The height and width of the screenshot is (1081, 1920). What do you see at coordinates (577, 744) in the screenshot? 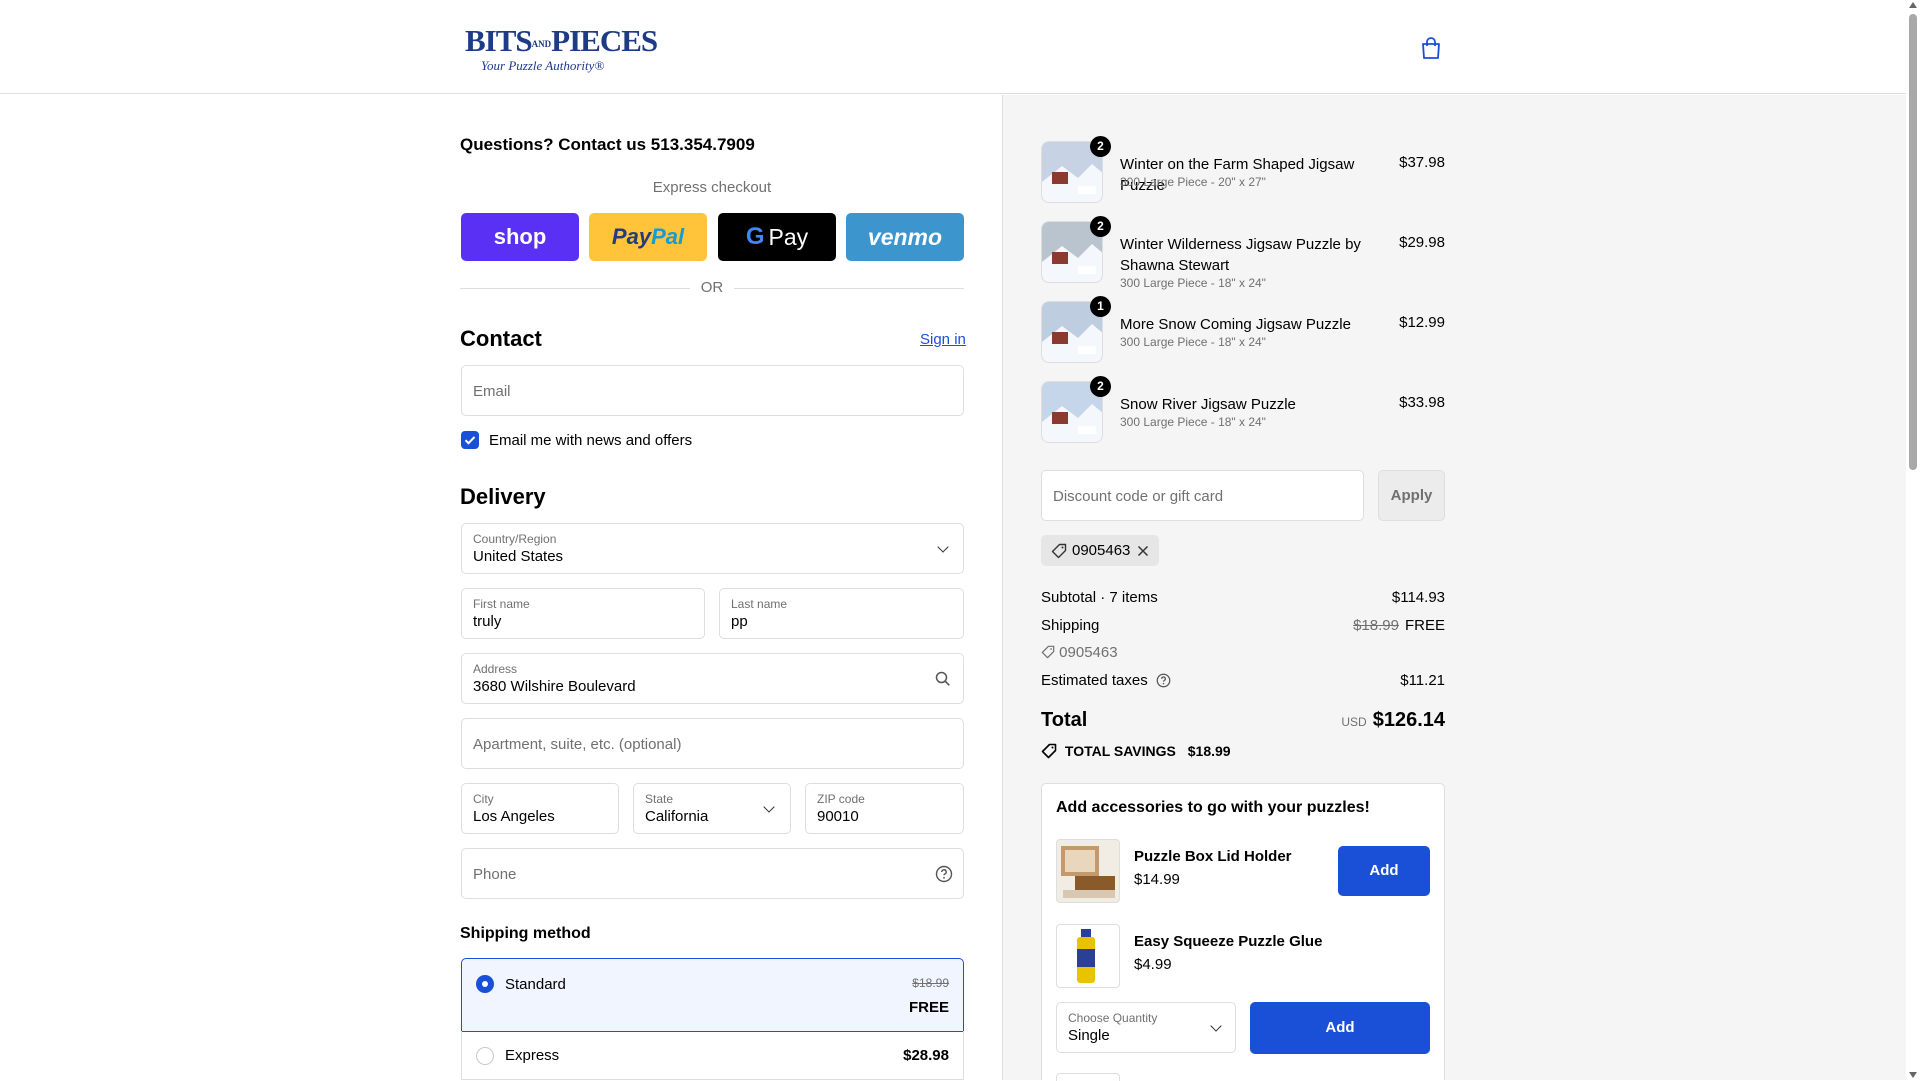
I see `apartment-placeholder: Apartment, suite, etc. (optional)` at bounding box center [577, 744].